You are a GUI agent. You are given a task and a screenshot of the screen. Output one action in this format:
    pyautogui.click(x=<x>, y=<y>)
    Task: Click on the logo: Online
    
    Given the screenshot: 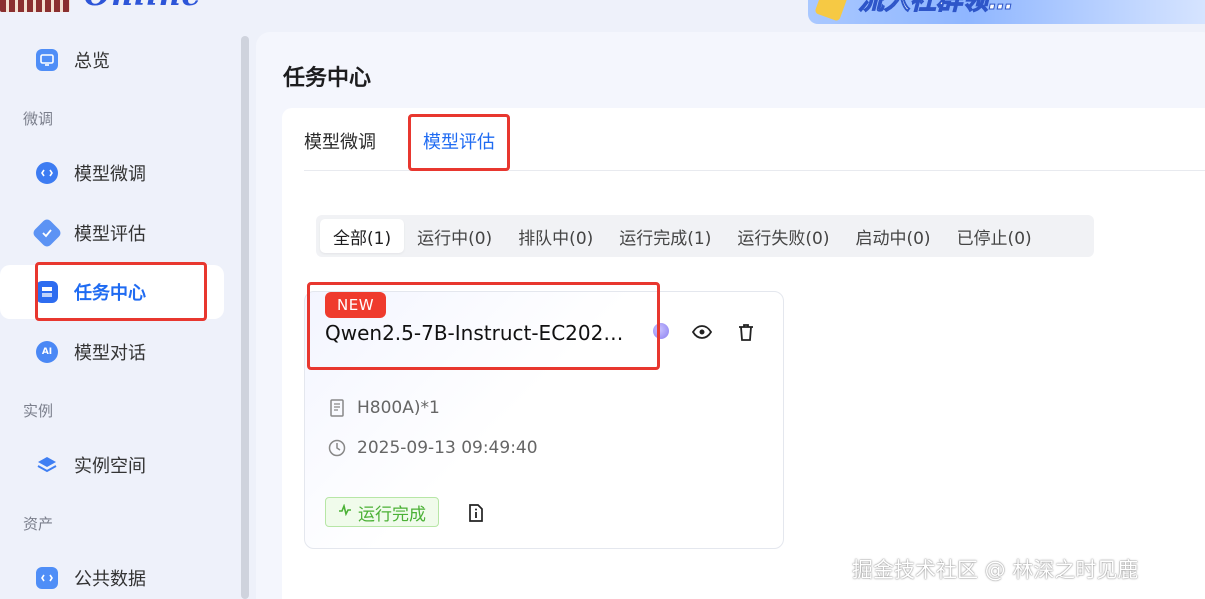 What is the action you would take?
    pyautogui.click(x=120, y=7)
    